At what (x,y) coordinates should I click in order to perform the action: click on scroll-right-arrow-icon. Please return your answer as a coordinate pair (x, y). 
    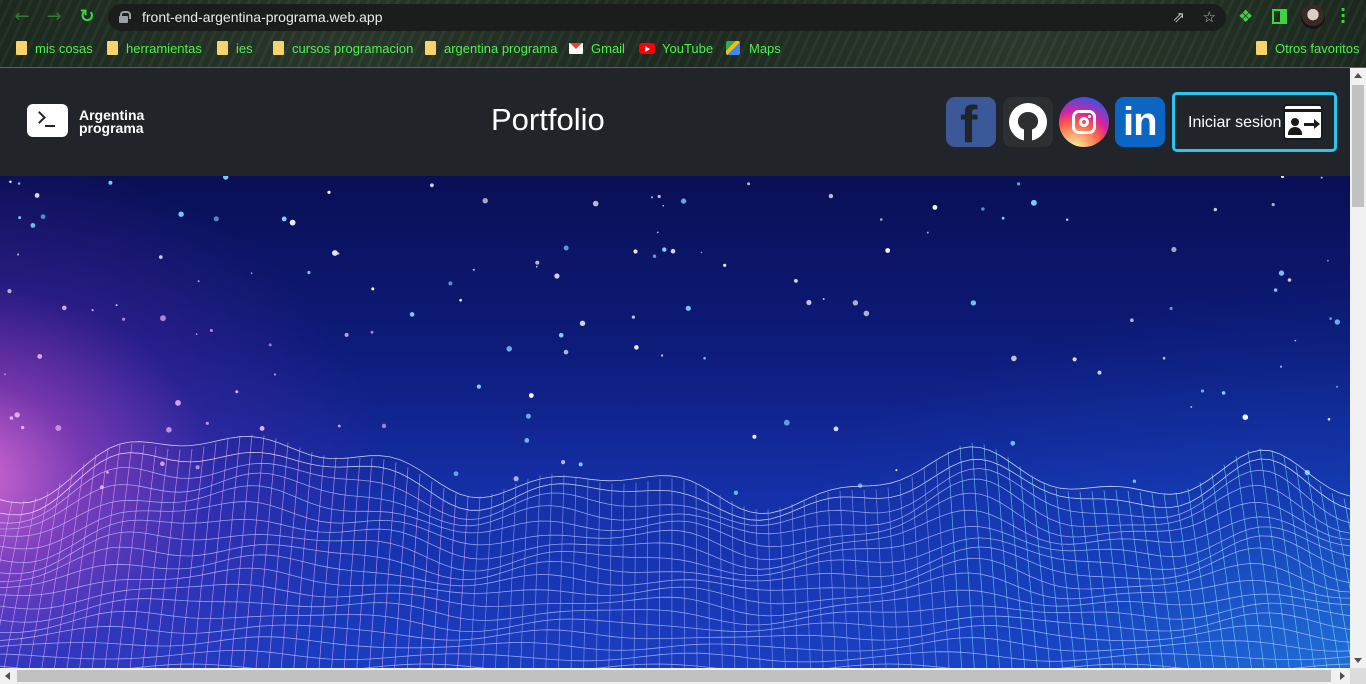
    Looking at the image, I should click on (1342, 676).